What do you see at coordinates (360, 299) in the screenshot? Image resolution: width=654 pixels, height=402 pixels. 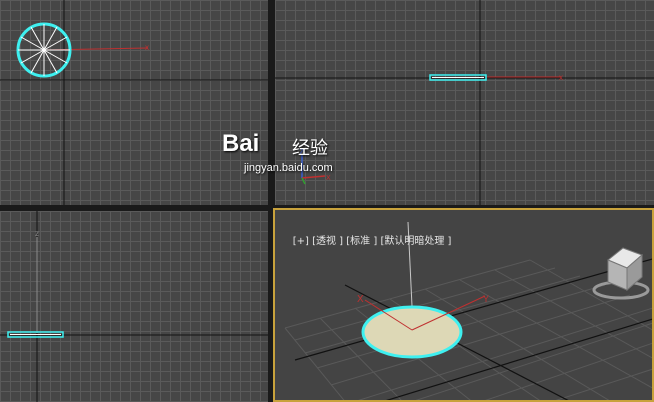 I see `x-axis-label: X` at bounding box center [360, 299].